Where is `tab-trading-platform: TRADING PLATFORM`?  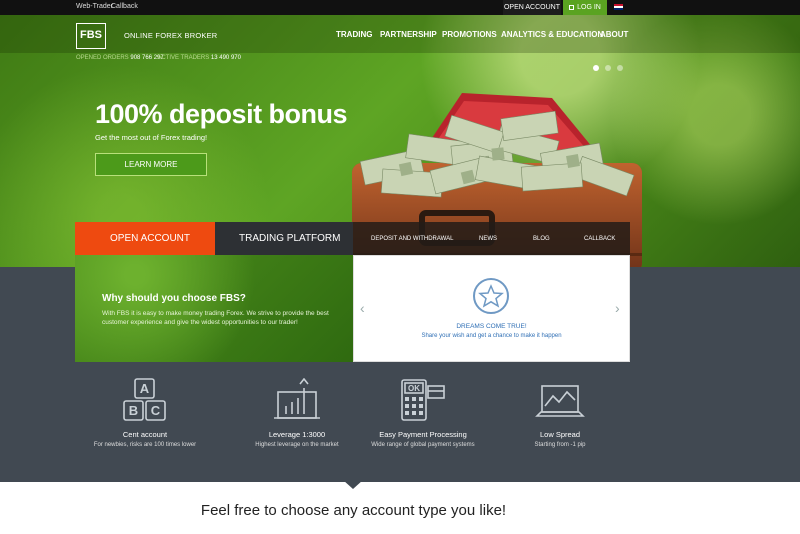 tab-trading-platform: TRADING PLATFORM is located at coordinates (284, 238).